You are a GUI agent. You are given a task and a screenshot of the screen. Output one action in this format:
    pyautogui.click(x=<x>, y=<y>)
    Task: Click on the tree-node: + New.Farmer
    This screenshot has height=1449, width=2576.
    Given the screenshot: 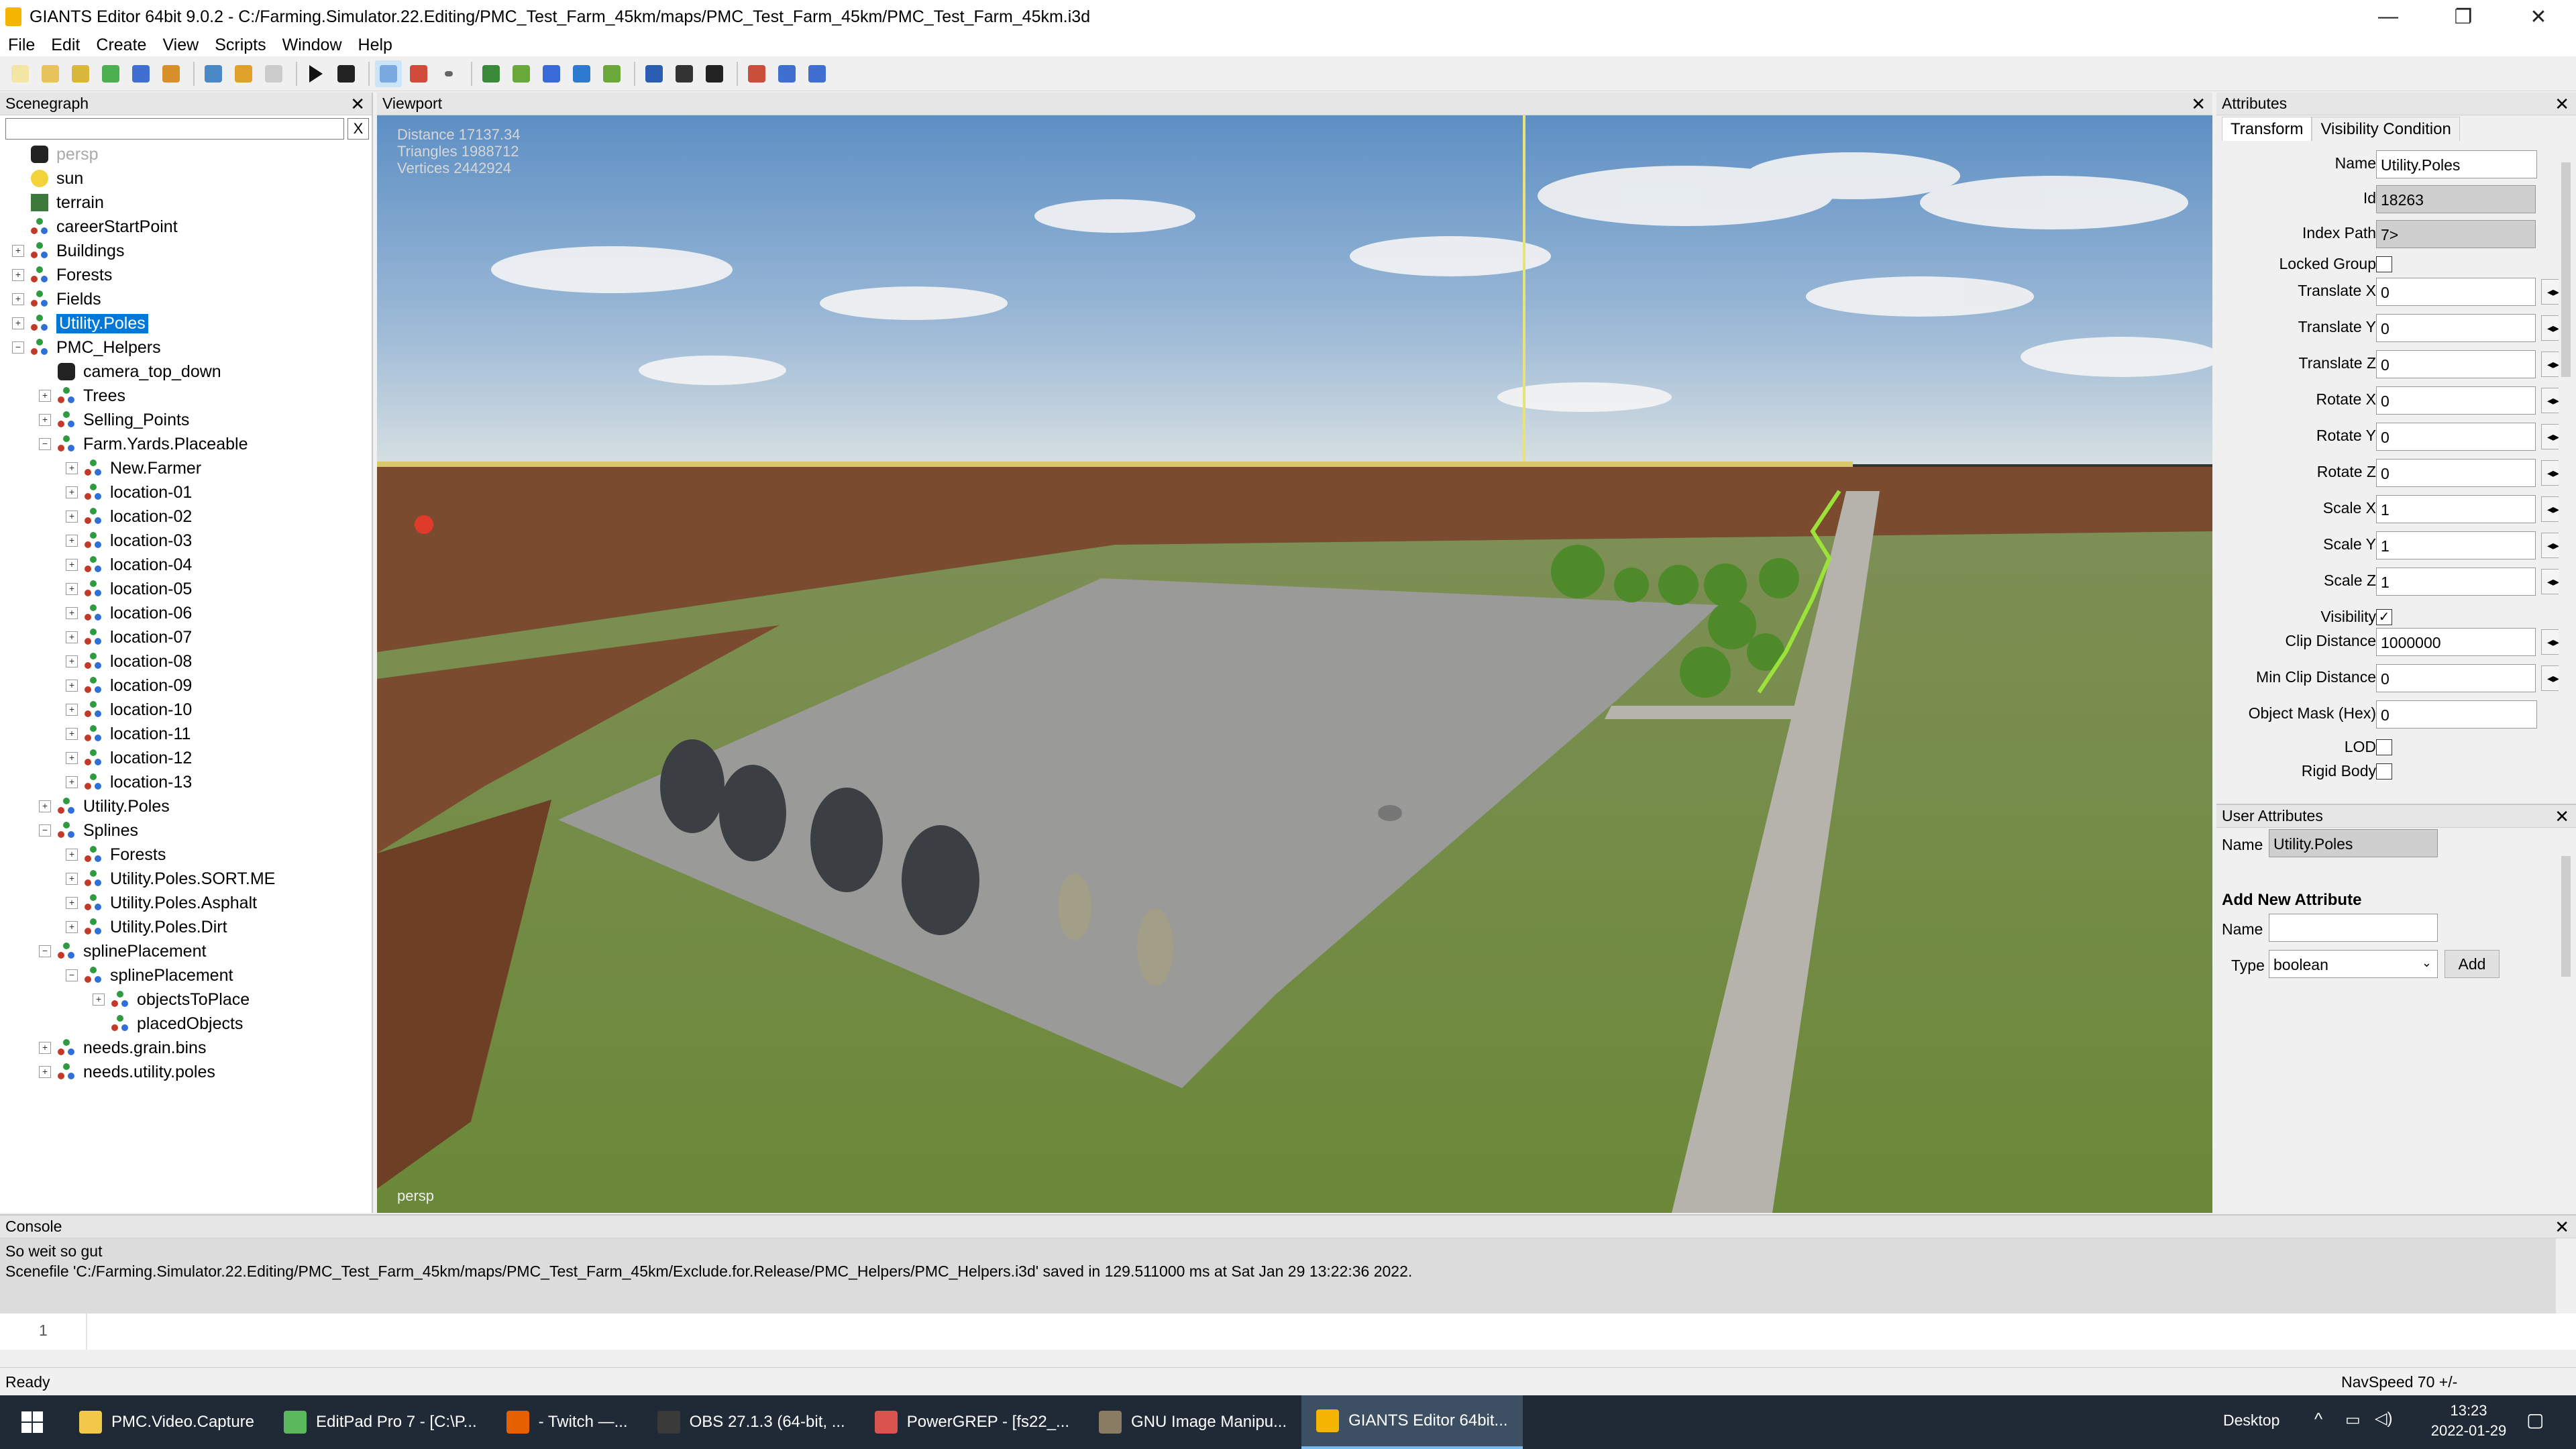 What is the action you would take?
    pyautogui.click(x=186, y=468)
    